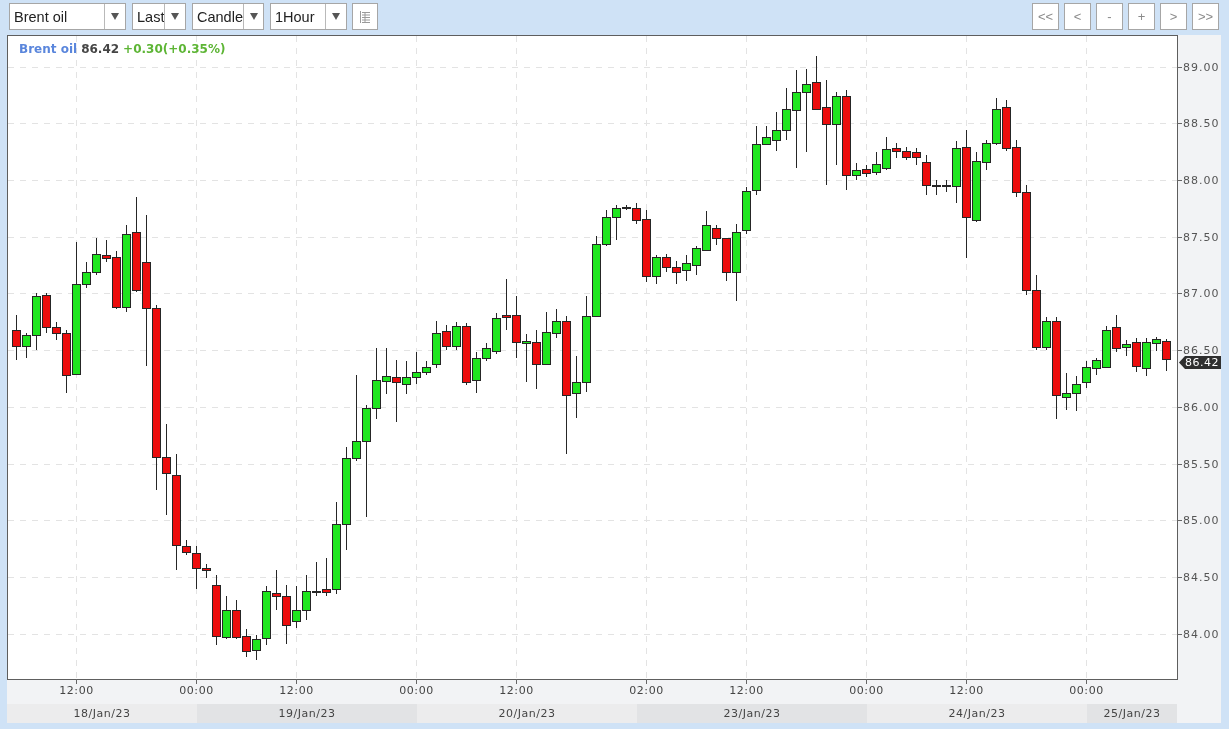  I want to click on date-label: 24/Jan/23, so click(977, 713).